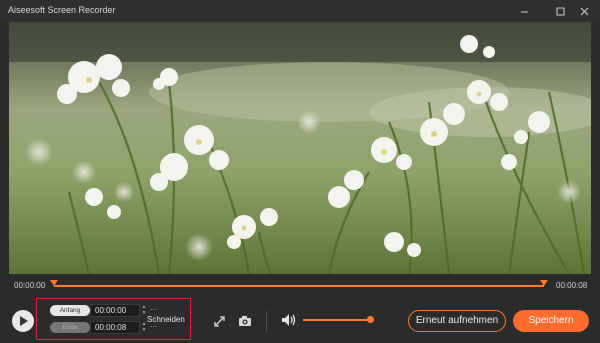 The width and height of the screenshot is (600, 343). I want to click on volume-slider-handle, so click(370, 319).